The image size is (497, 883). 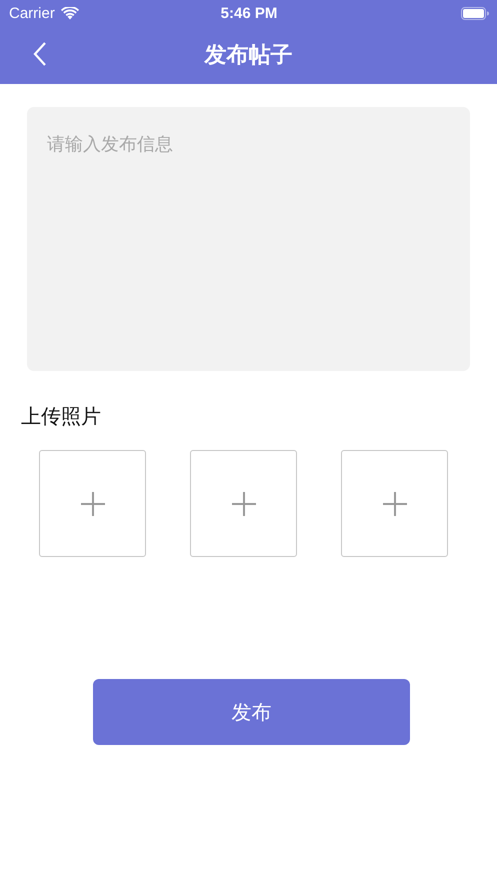 I want to click on carrier-label: Carrier, so click(x=32, y=13).